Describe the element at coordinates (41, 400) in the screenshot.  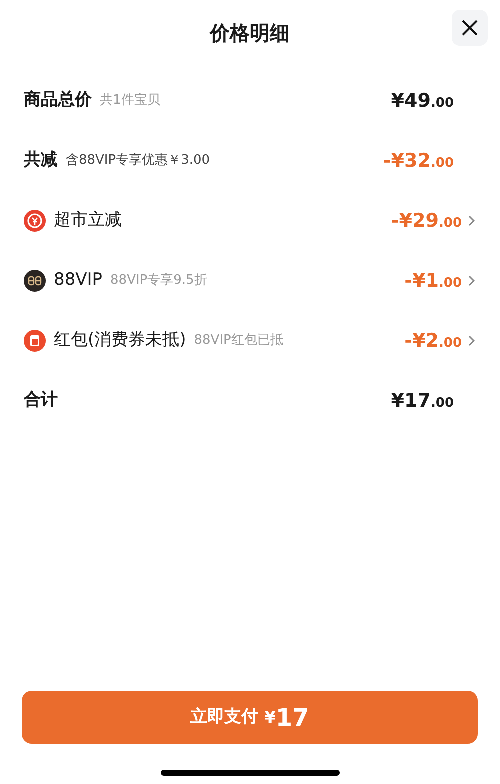
I see `row-label: 合计` at that location.